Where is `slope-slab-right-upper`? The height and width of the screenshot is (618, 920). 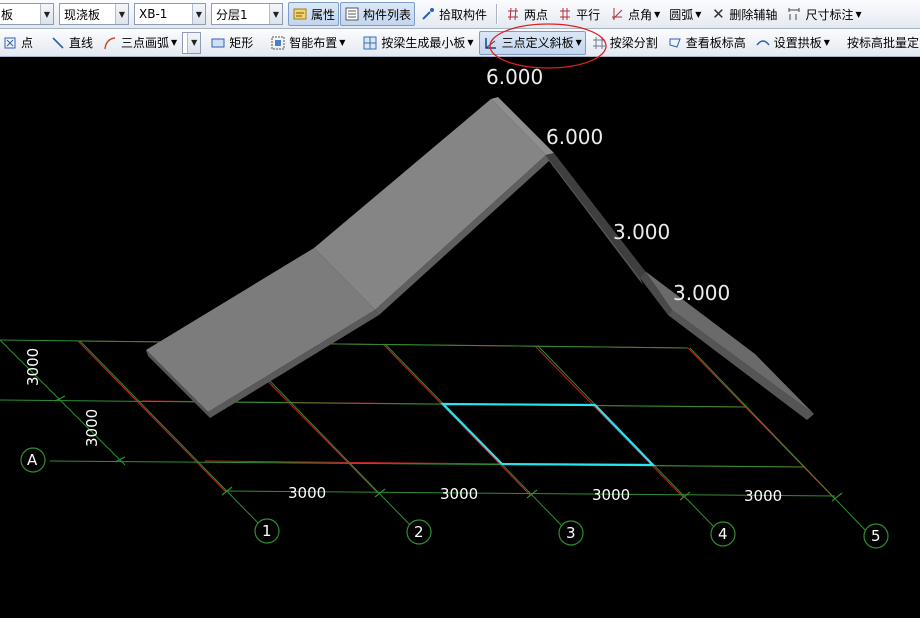 slope-slab-right-upper is located at coordinates (595, 215).